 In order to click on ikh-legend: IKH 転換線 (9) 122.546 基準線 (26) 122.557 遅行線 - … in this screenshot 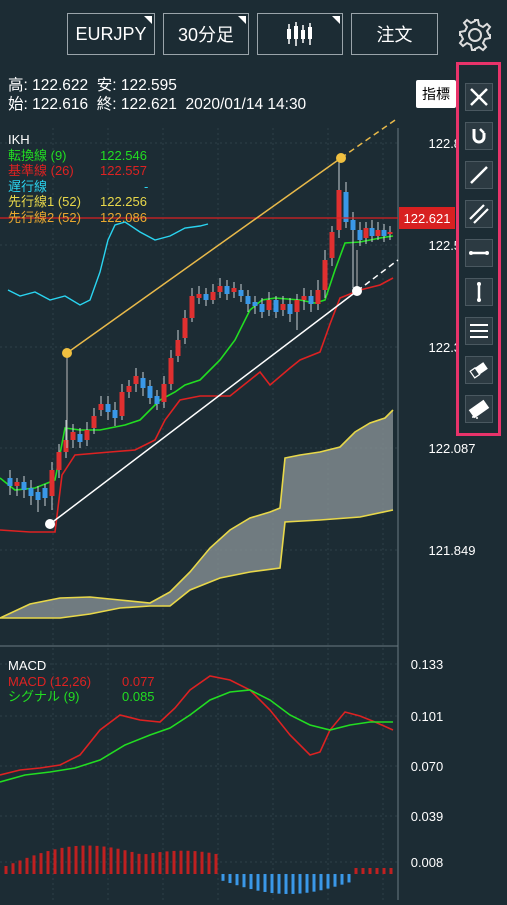, I will do `click(78, 178)`.